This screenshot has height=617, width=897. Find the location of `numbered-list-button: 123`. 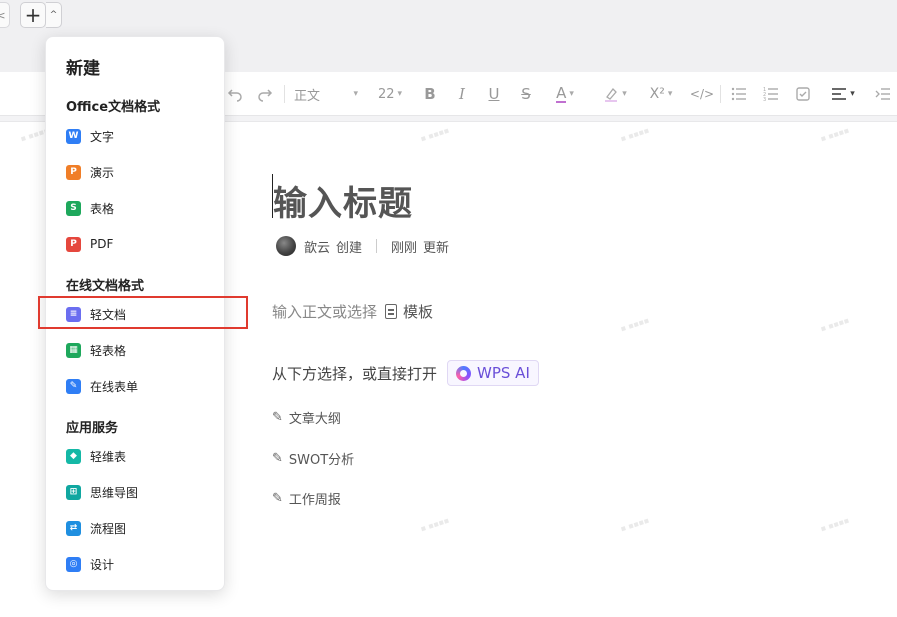

numbered-list-button: 123 is located at coordinates (771, 94).